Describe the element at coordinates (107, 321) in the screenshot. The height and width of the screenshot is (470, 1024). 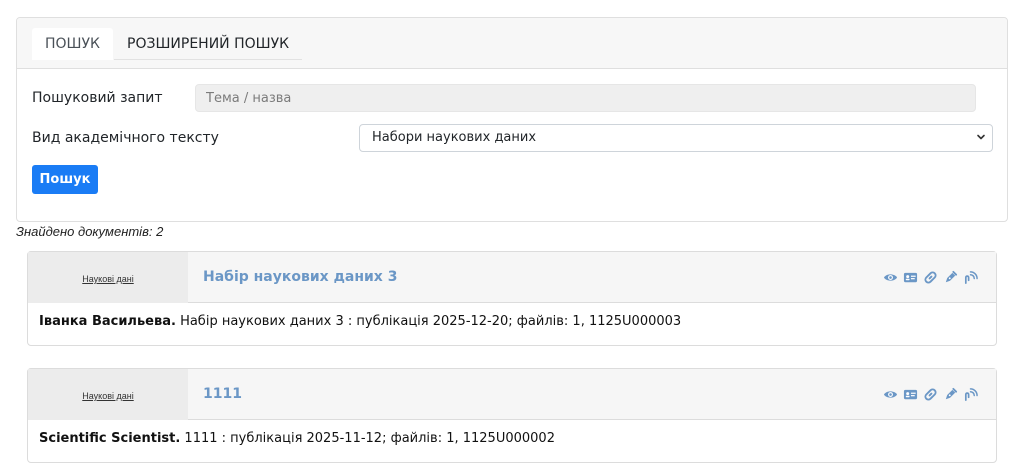
I see `result-author: Іванка Васильева.` at that location.